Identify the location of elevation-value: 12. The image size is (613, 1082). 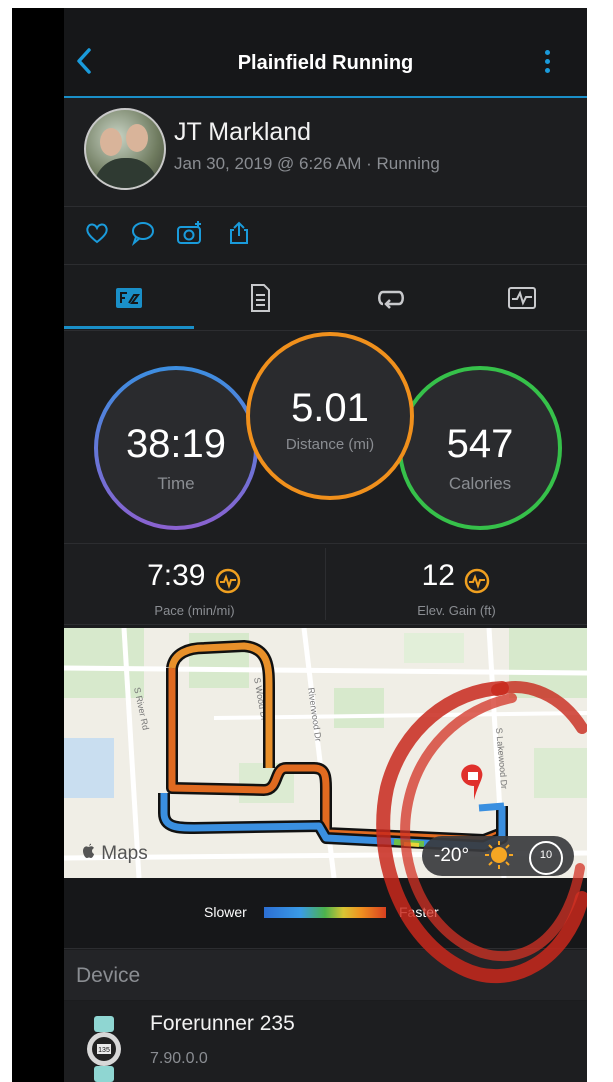
(438, 575).